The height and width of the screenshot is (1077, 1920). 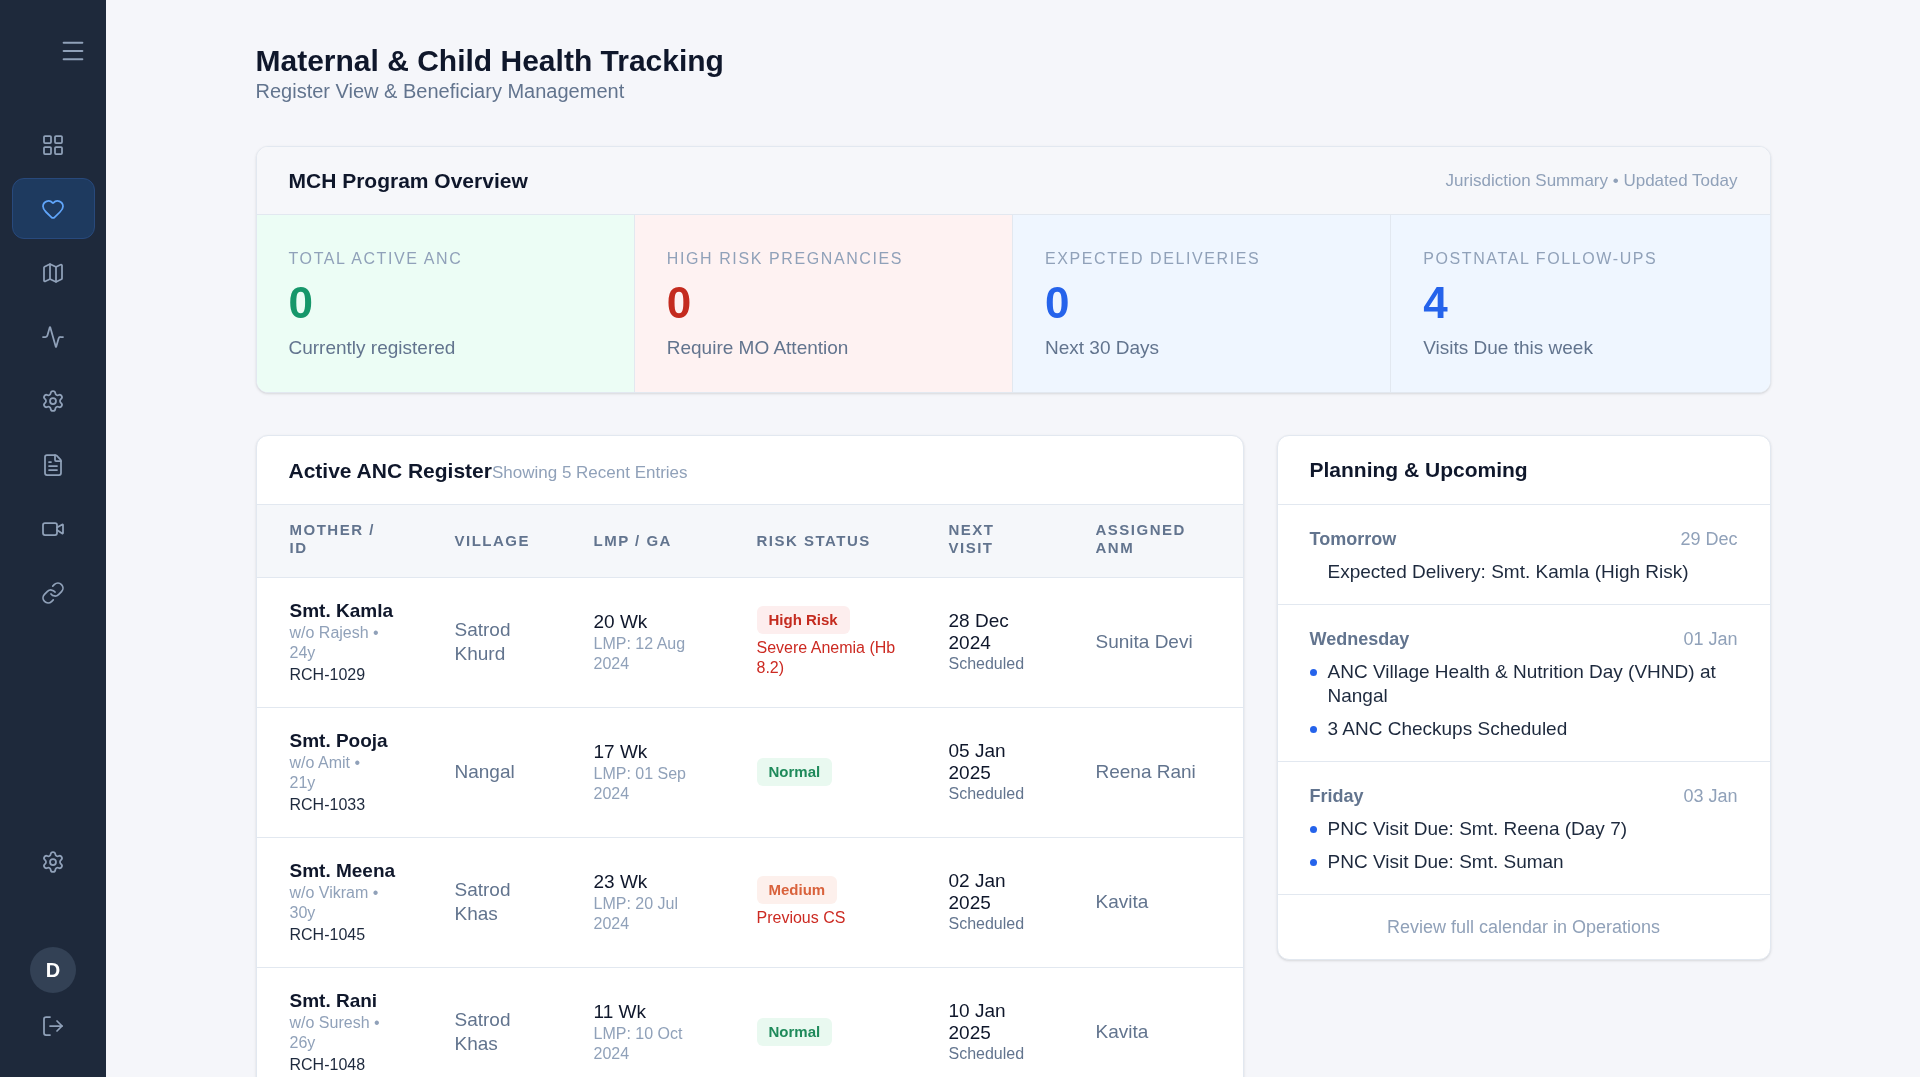 What do you see at coordinates (801, 918) in the screenshot?
I see `risk-note: Previous CS` at bounding box center [801, 918].